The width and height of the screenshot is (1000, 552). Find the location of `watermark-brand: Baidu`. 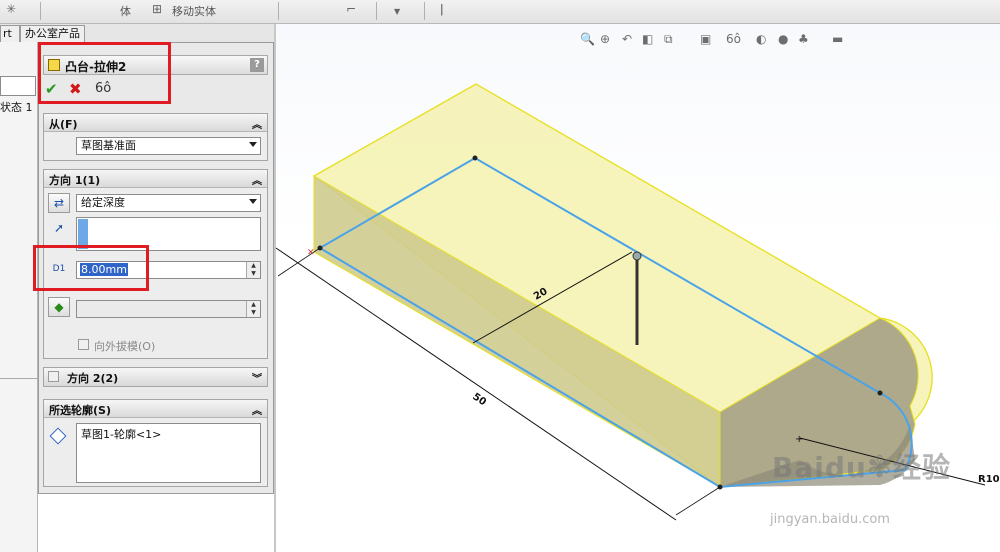

watermark-brand: Baidu is located at coordinates (819, 467).